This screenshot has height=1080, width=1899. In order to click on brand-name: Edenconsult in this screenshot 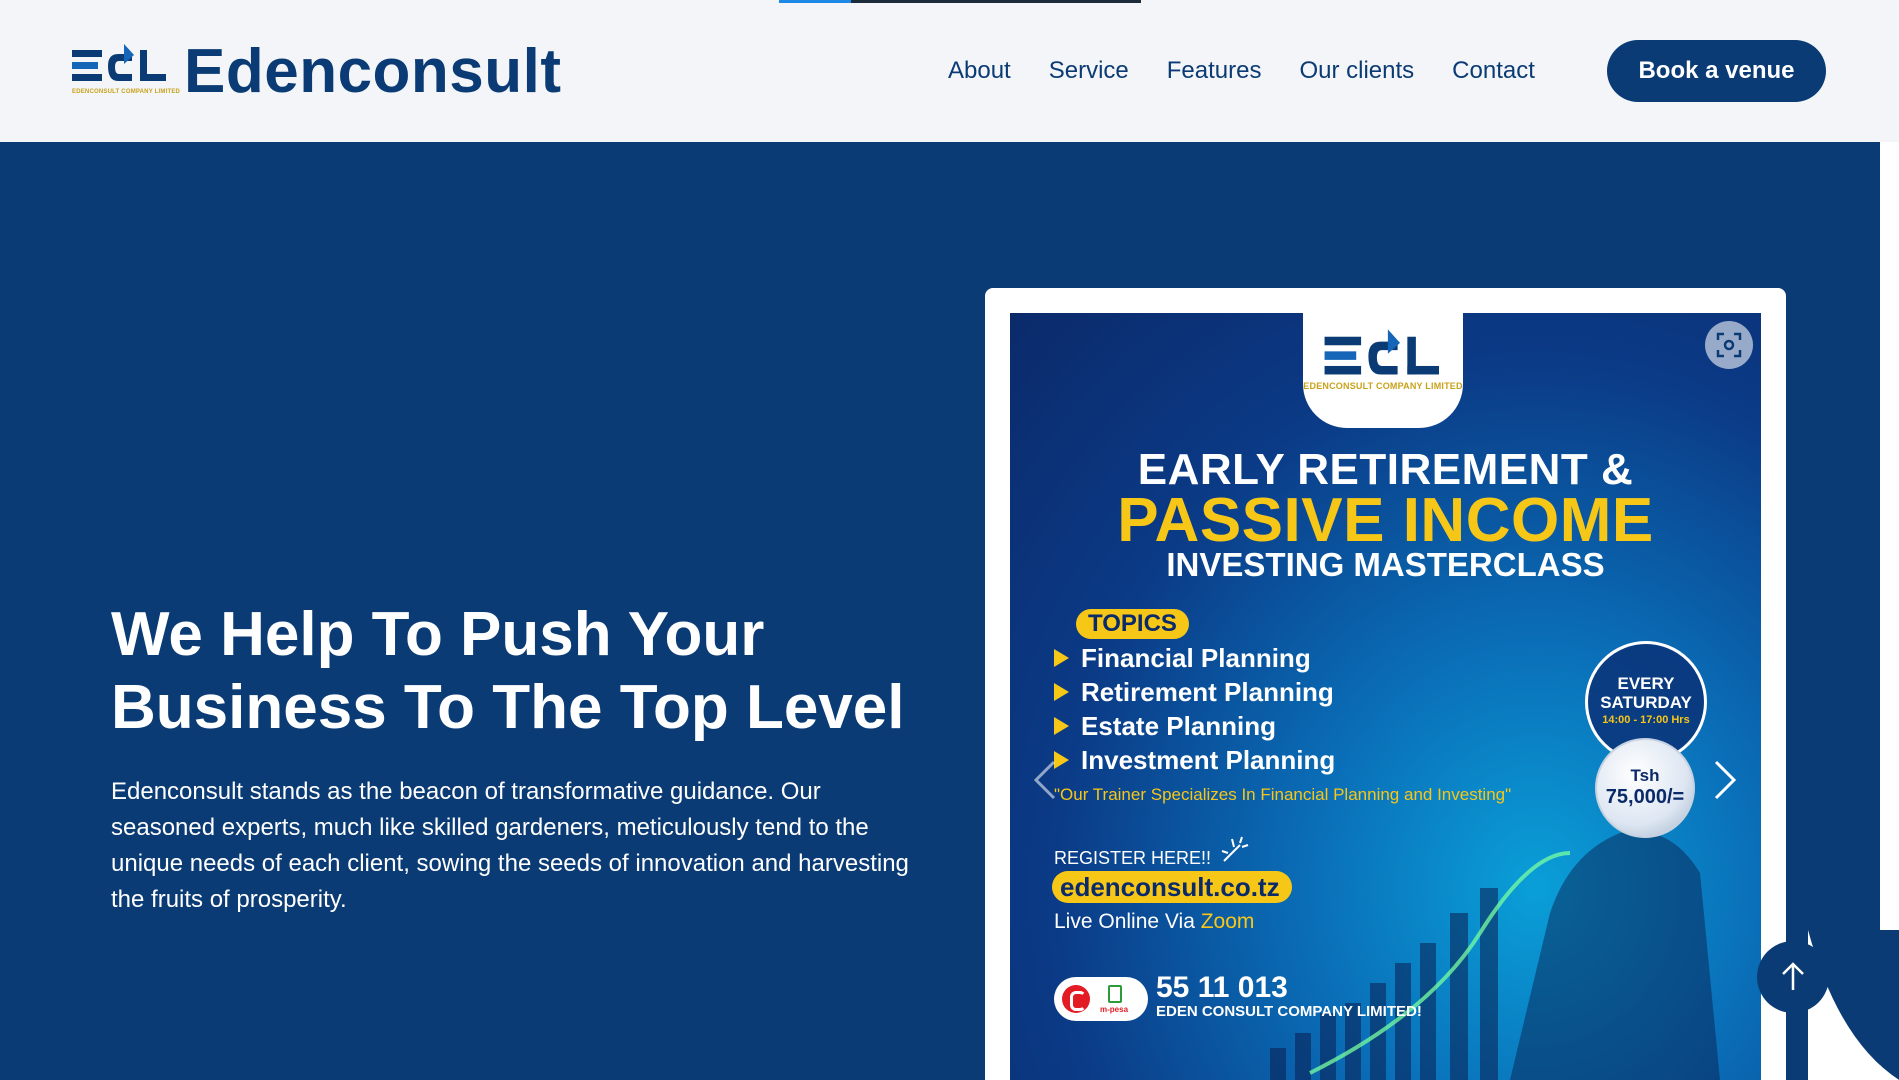, I will do `click(373, 71)`.